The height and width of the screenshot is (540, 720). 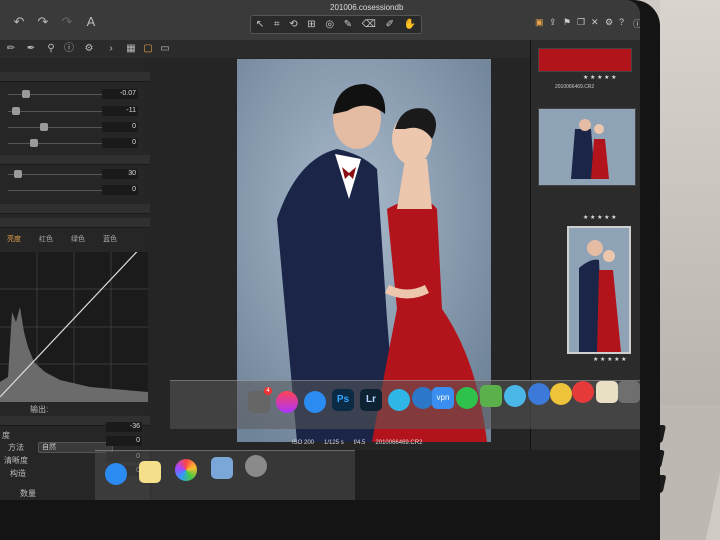 What do you see at coordinates (75, 174) in the screenshot?
I see `clarity-slider: 30` at bounding box center [75, 174].